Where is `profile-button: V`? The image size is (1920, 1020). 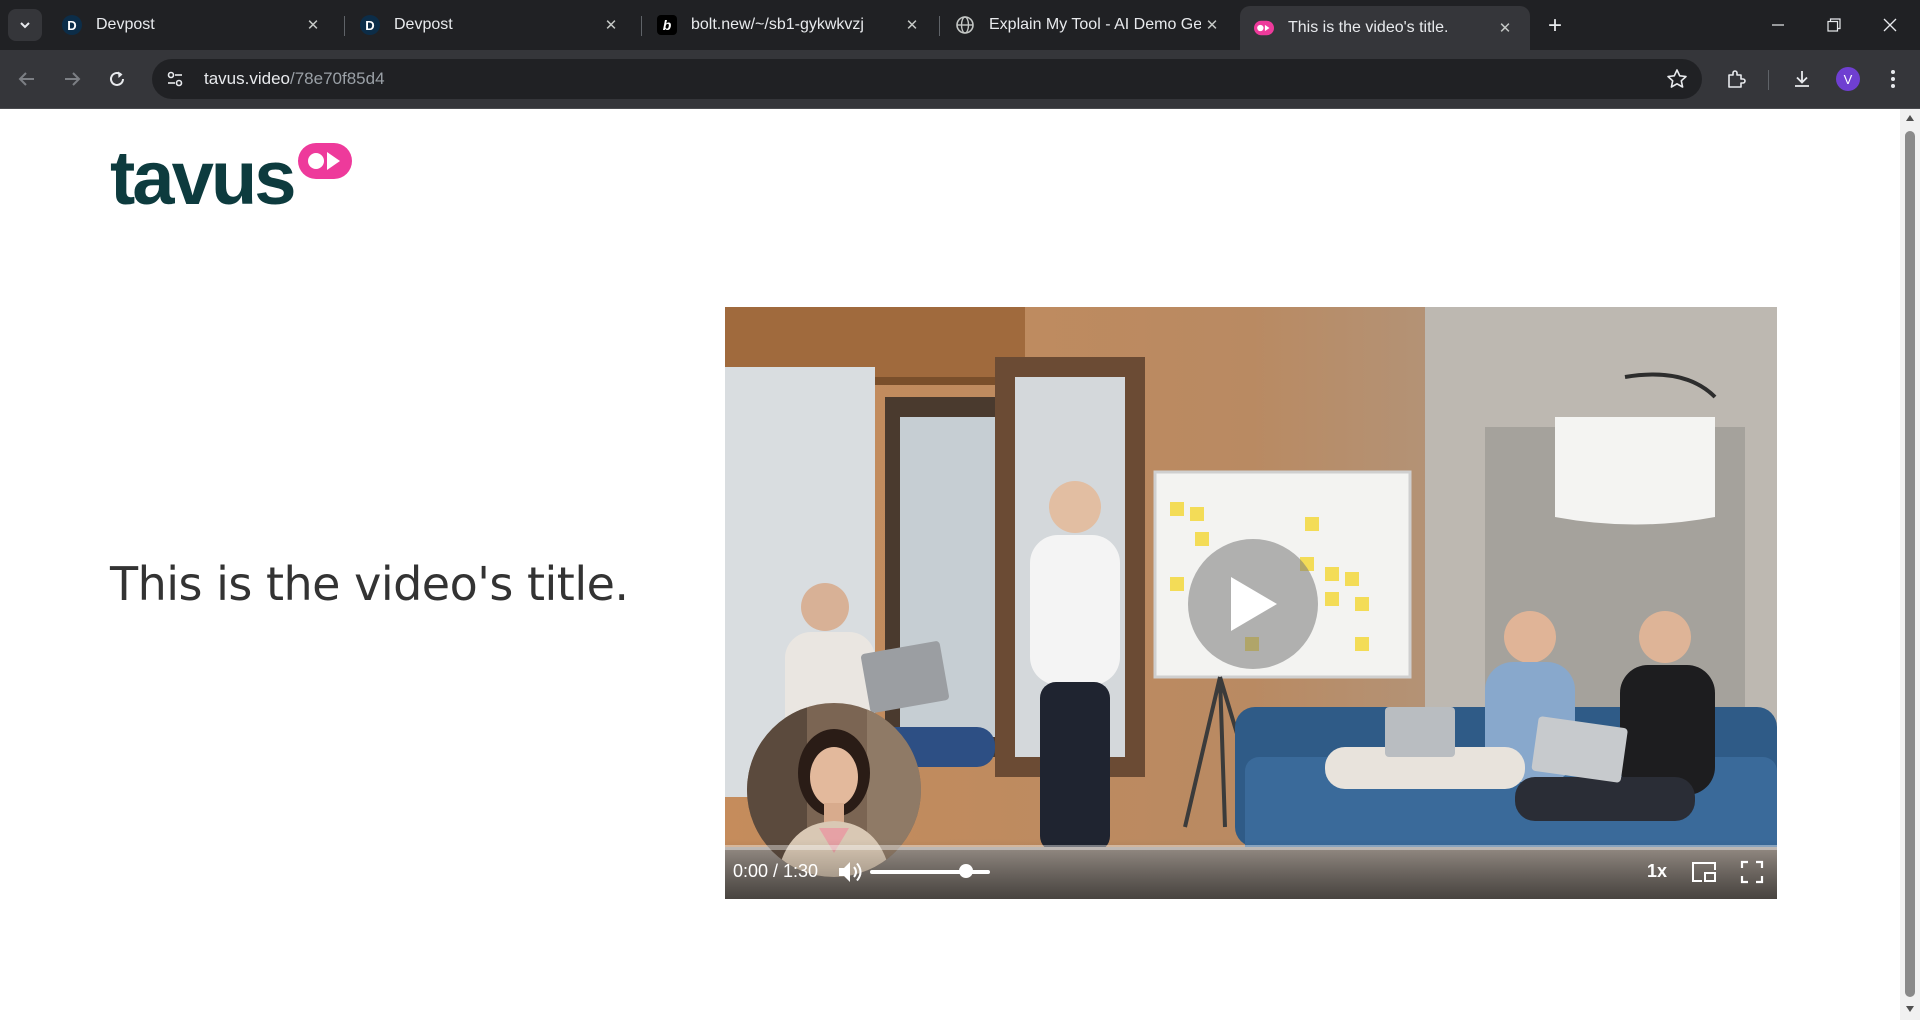
profile-button: V is located at coordinates (1848, 79).